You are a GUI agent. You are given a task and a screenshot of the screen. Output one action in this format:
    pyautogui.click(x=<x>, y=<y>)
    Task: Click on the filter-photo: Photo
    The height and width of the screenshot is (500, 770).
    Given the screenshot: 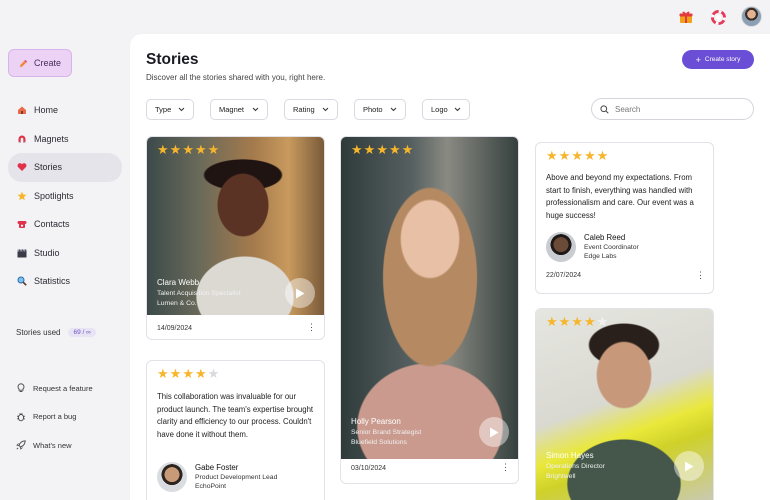 What is the action you would take?
    pyautogui.click(x=380, y=109)
    